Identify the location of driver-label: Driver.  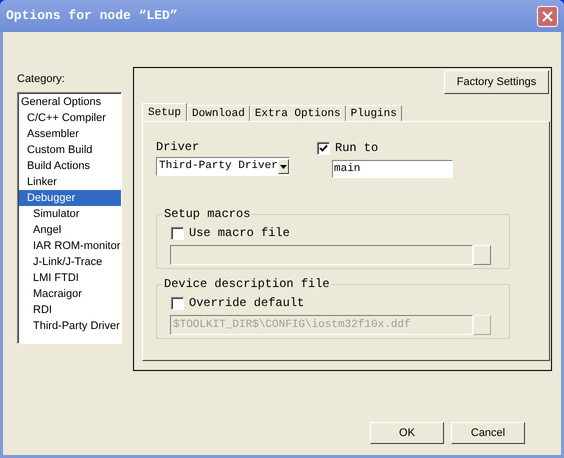
(178, 147).